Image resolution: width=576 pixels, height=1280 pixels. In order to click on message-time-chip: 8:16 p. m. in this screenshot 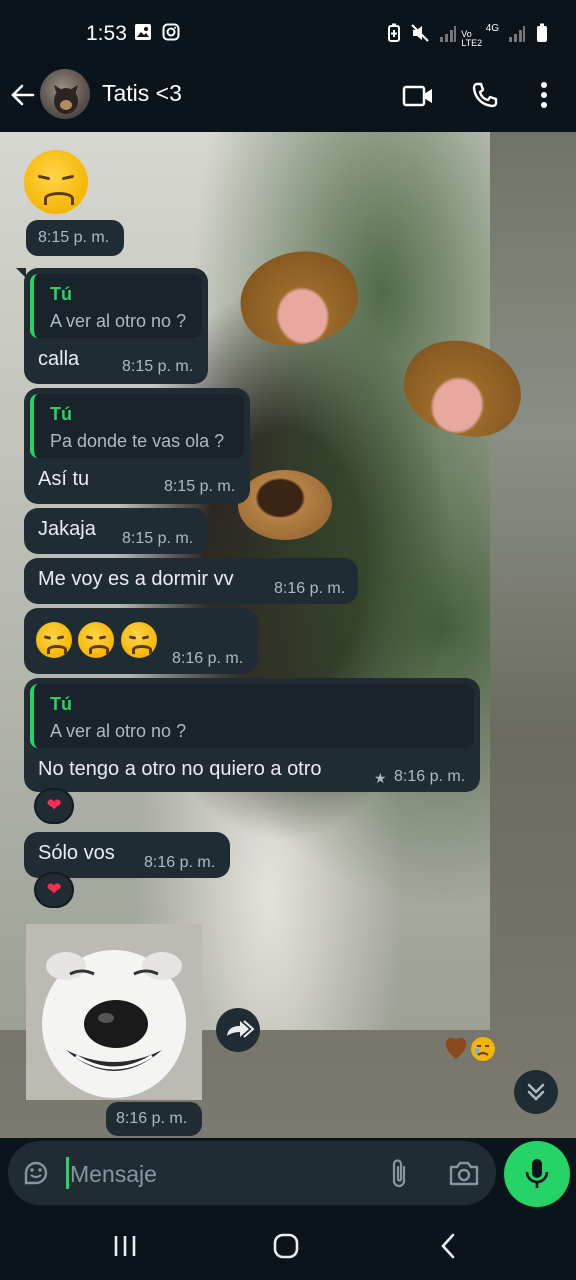, I will do `click(154, 1119)`.